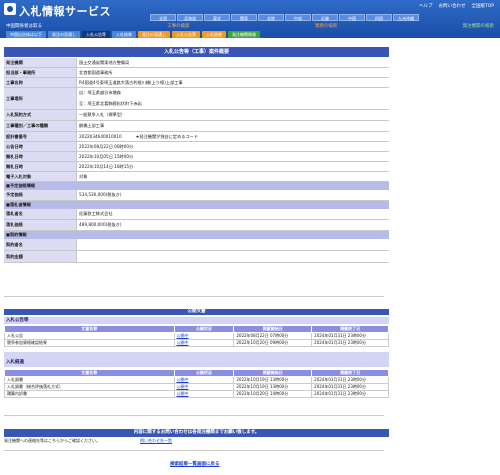  I want to click on top-links: ヘルプ お問い合わせ 全国版TOP, so click(456, 6).